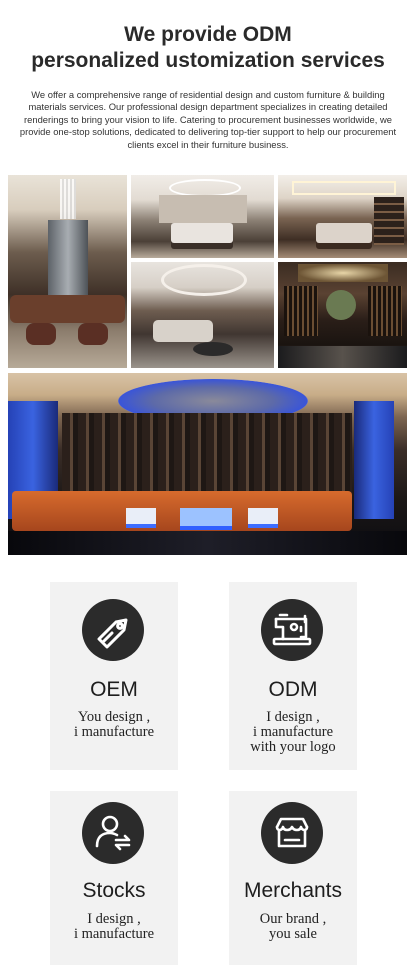 The width and height of the screenshot is (416, 965). I want to click on card-subtitle-line2: you sale, so click(293, 934).